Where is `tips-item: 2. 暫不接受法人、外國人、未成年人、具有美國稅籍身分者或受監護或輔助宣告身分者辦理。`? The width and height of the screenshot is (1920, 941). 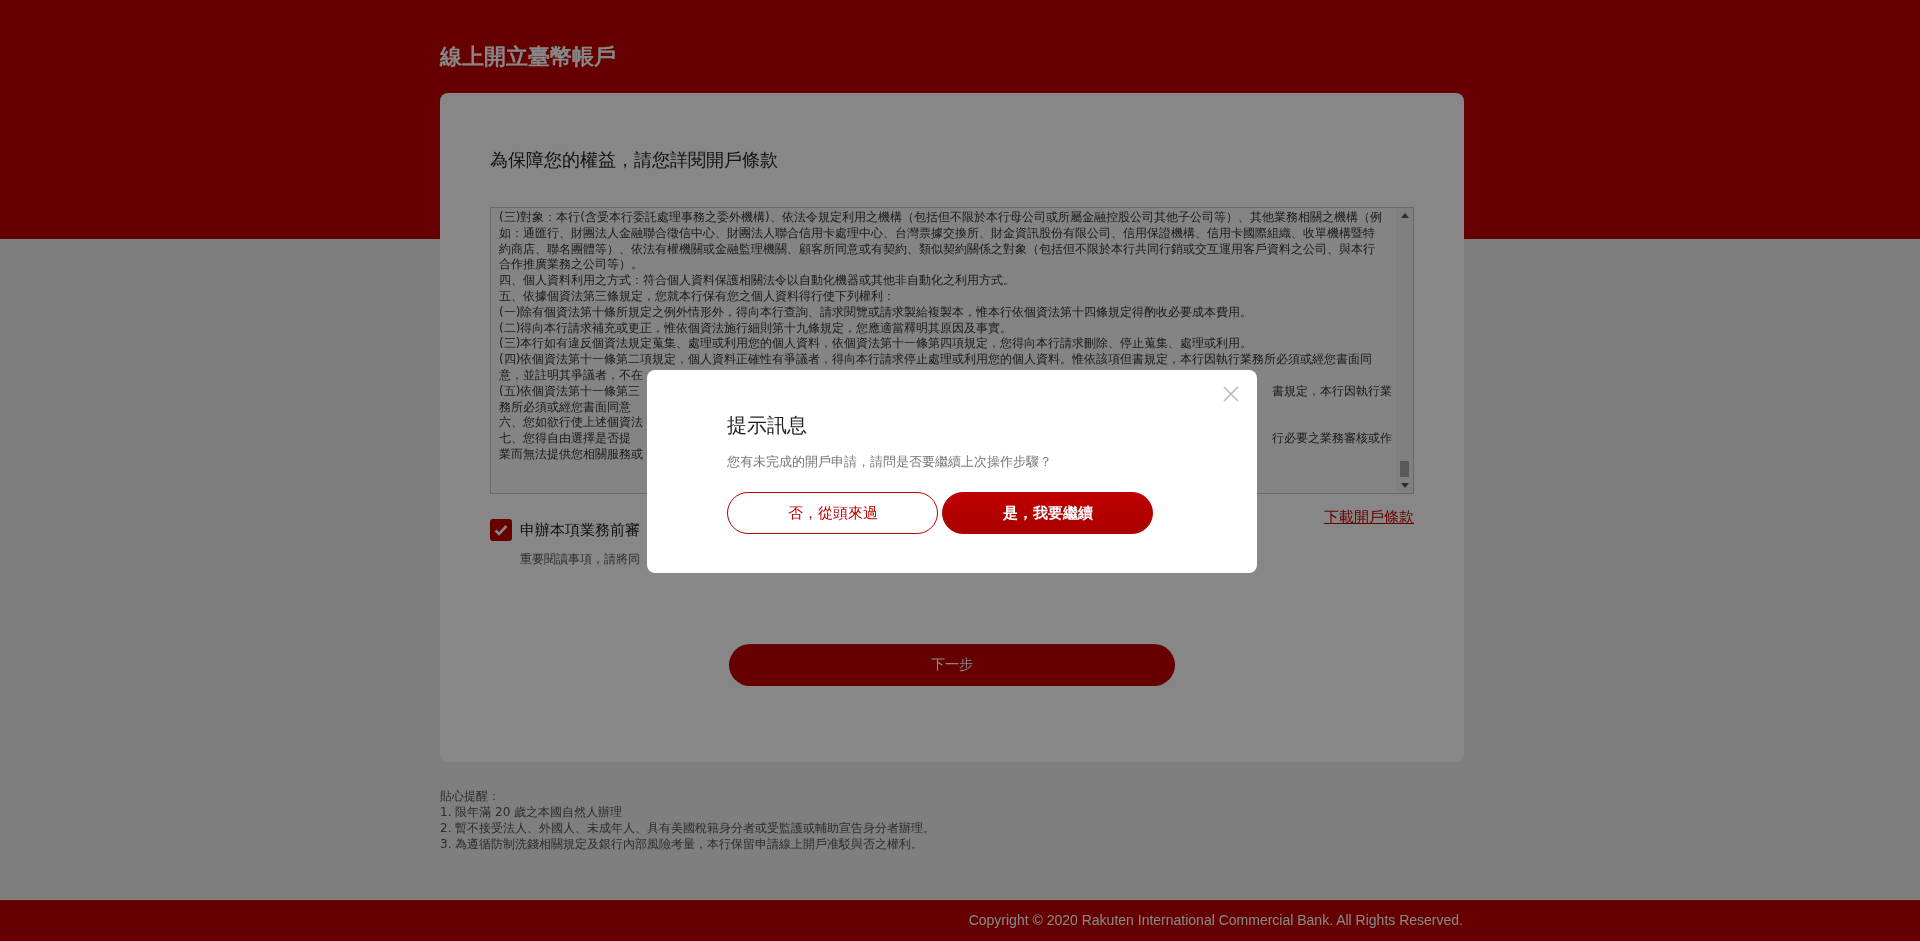 tips-item: 2. 暫不接受法人、外國人、未成年人、具有美國稅籍身分者或受監護或輔助宣告身分者辦理。 is located at coordinates (688, 828).